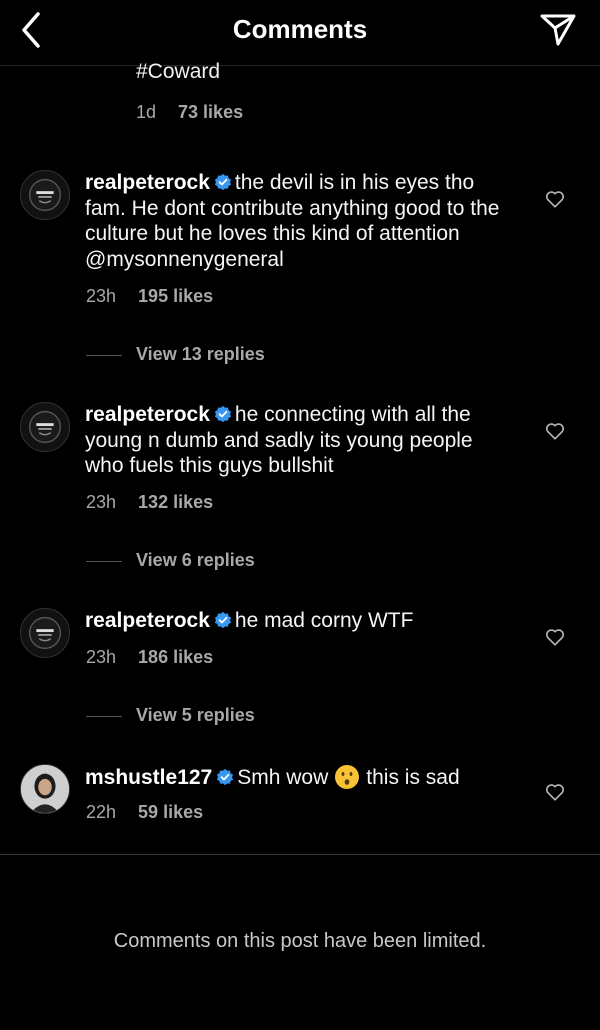  What do you see at coordinates (413, 777) in the screenshot?
I see `comment-text-suffix: this is sad` at bounding box center [413, 777].